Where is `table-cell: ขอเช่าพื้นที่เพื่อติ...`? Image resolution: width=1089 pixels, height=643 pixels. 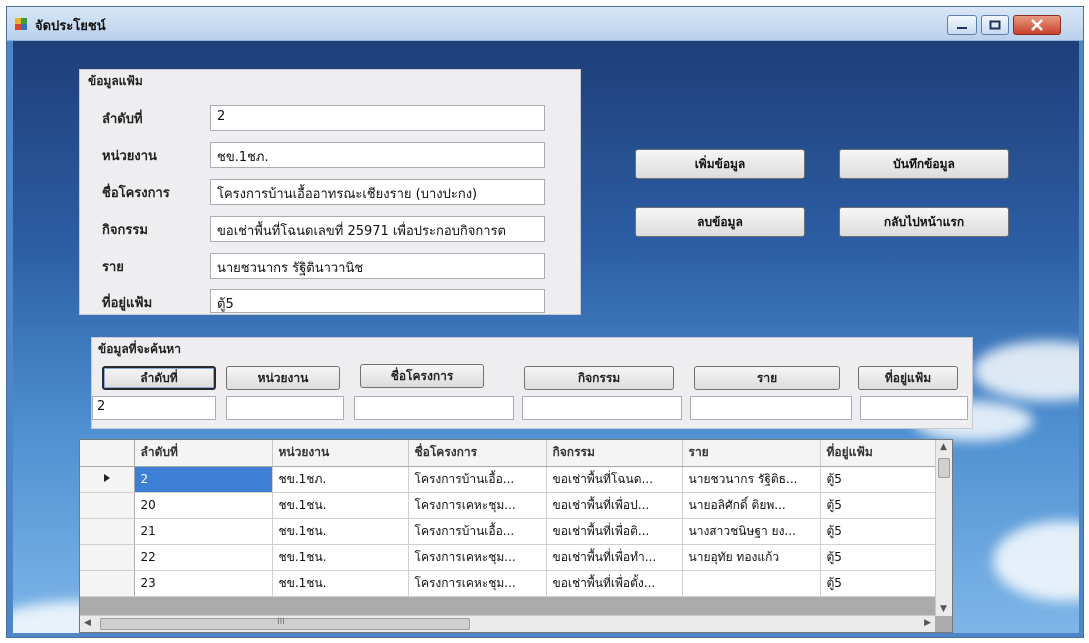
table-cell: ขอเช่าพื้นที่เพื่อติ... is located at coordinates (614, 531).